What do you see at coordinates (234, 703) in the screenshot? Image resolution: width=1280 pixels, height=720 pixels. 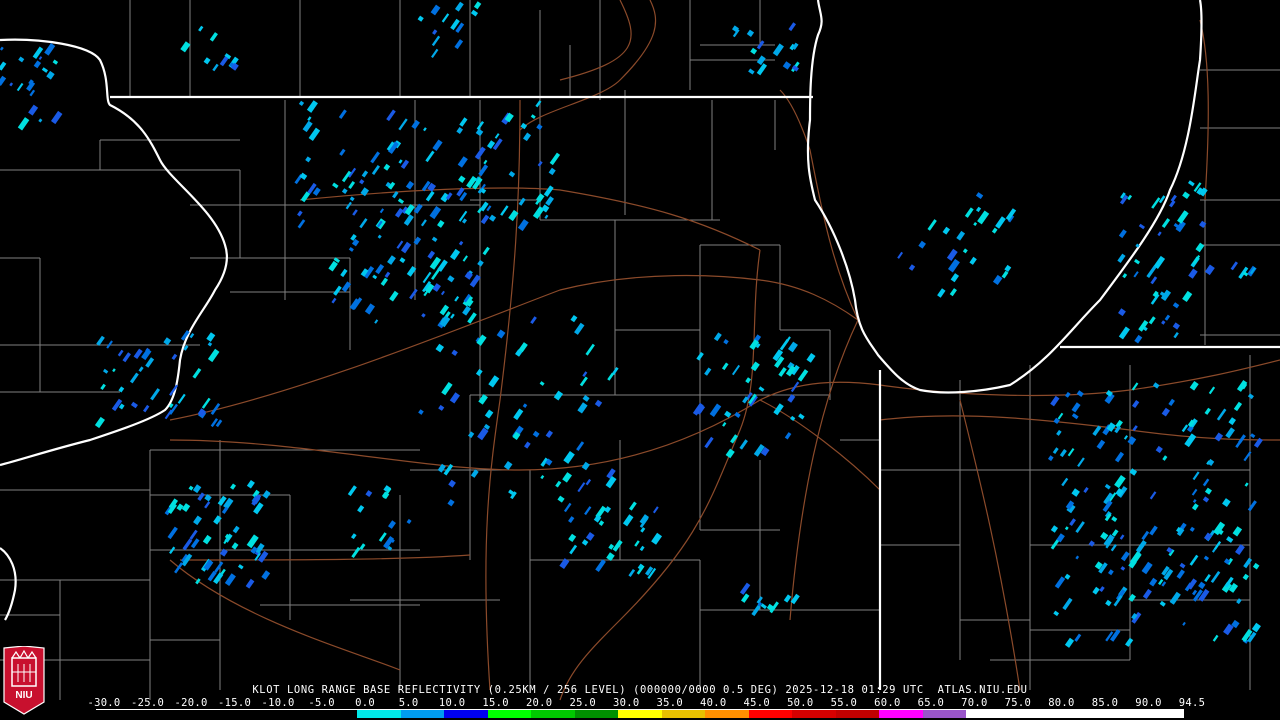 I see `scale-label: -15.0` at bounding box center [234, 703].